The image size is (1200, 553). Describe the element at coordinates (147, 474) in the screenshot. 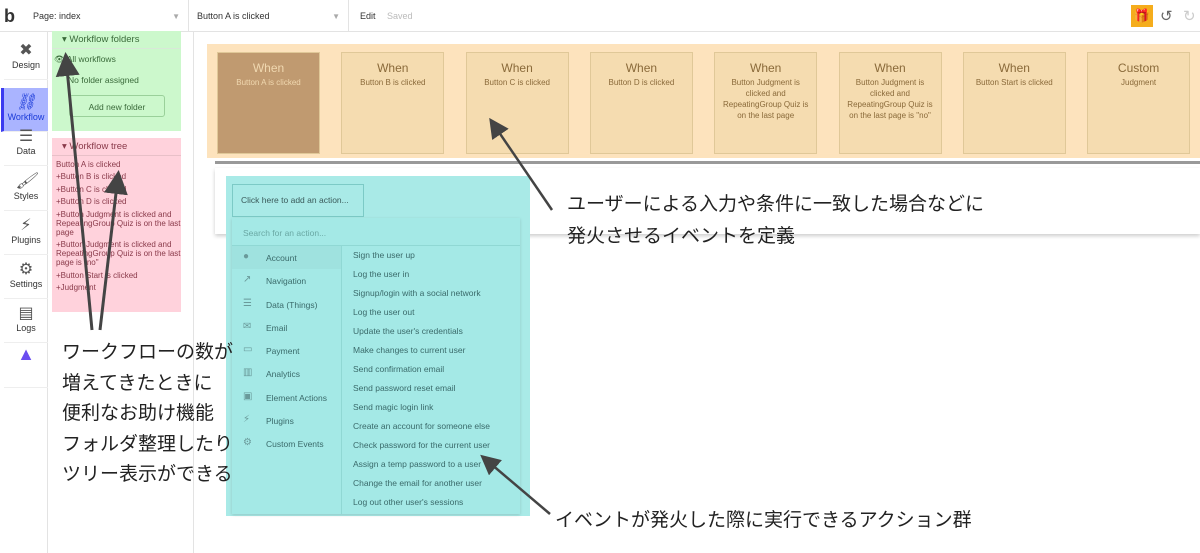

I see `annotation-line: ツリー表示ができる` at that location.